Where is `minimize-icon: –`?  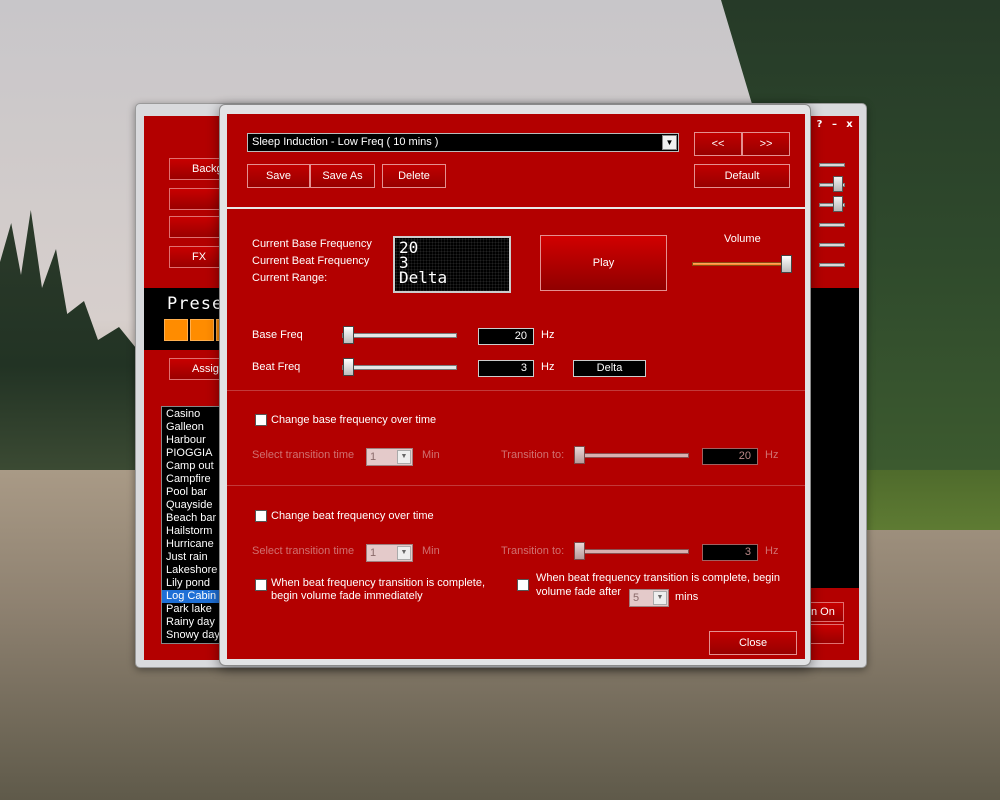
minimize-icon: – is located at coordinates (834, 124).